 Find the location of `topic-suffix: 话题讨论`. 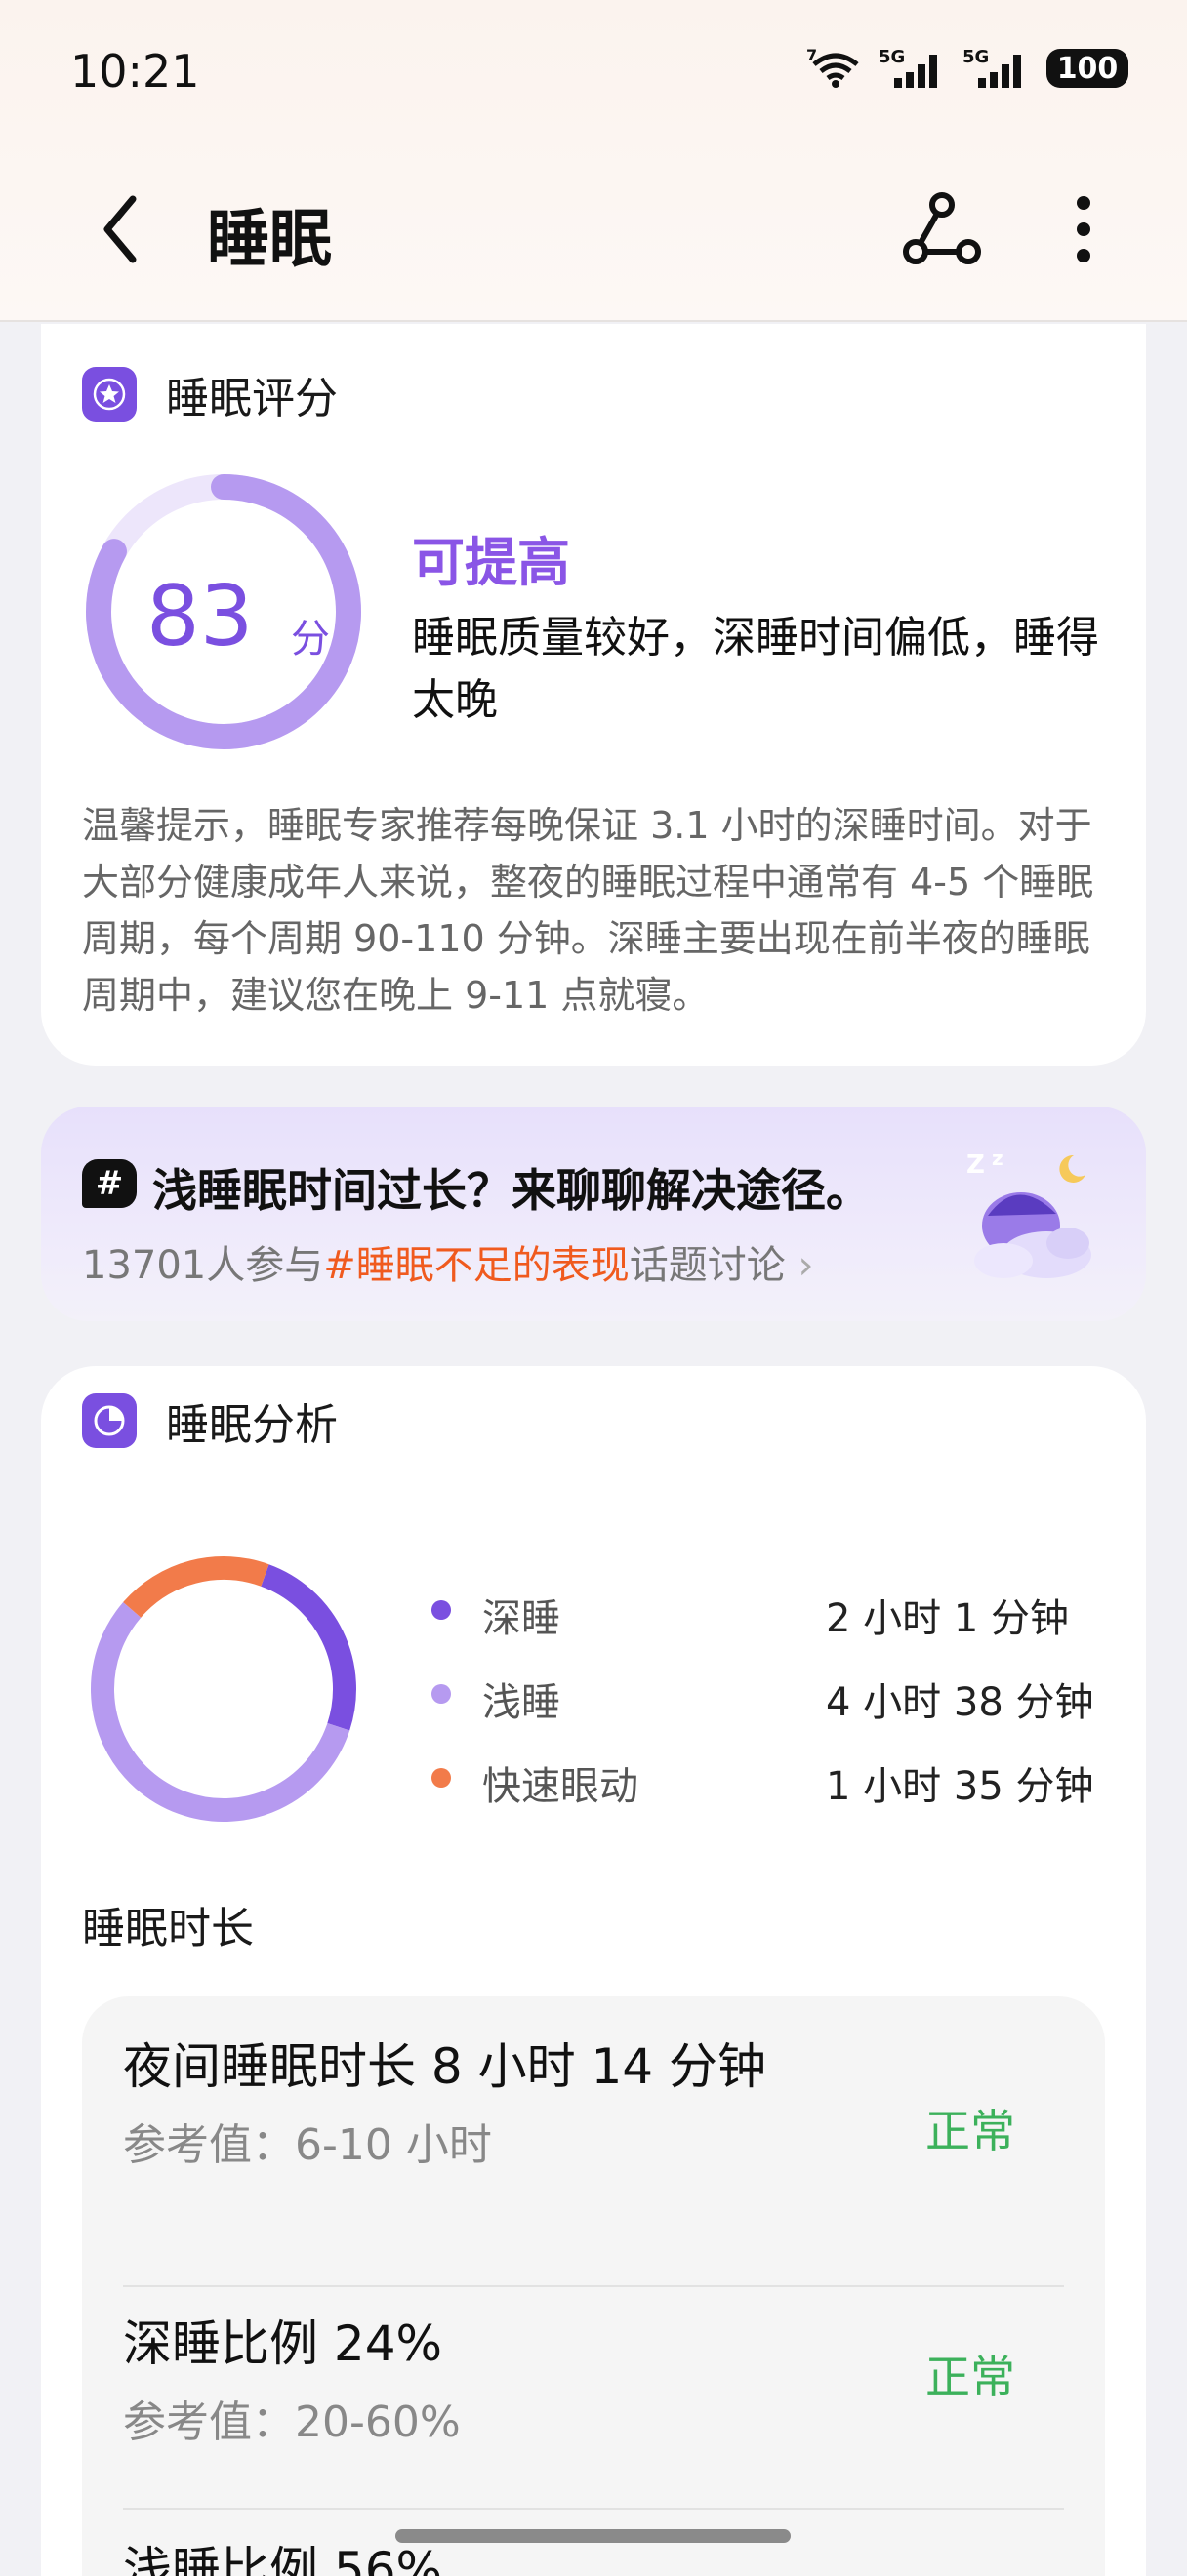

topic-suffix: 话题讨论 is located at coordinates (707, 1265).